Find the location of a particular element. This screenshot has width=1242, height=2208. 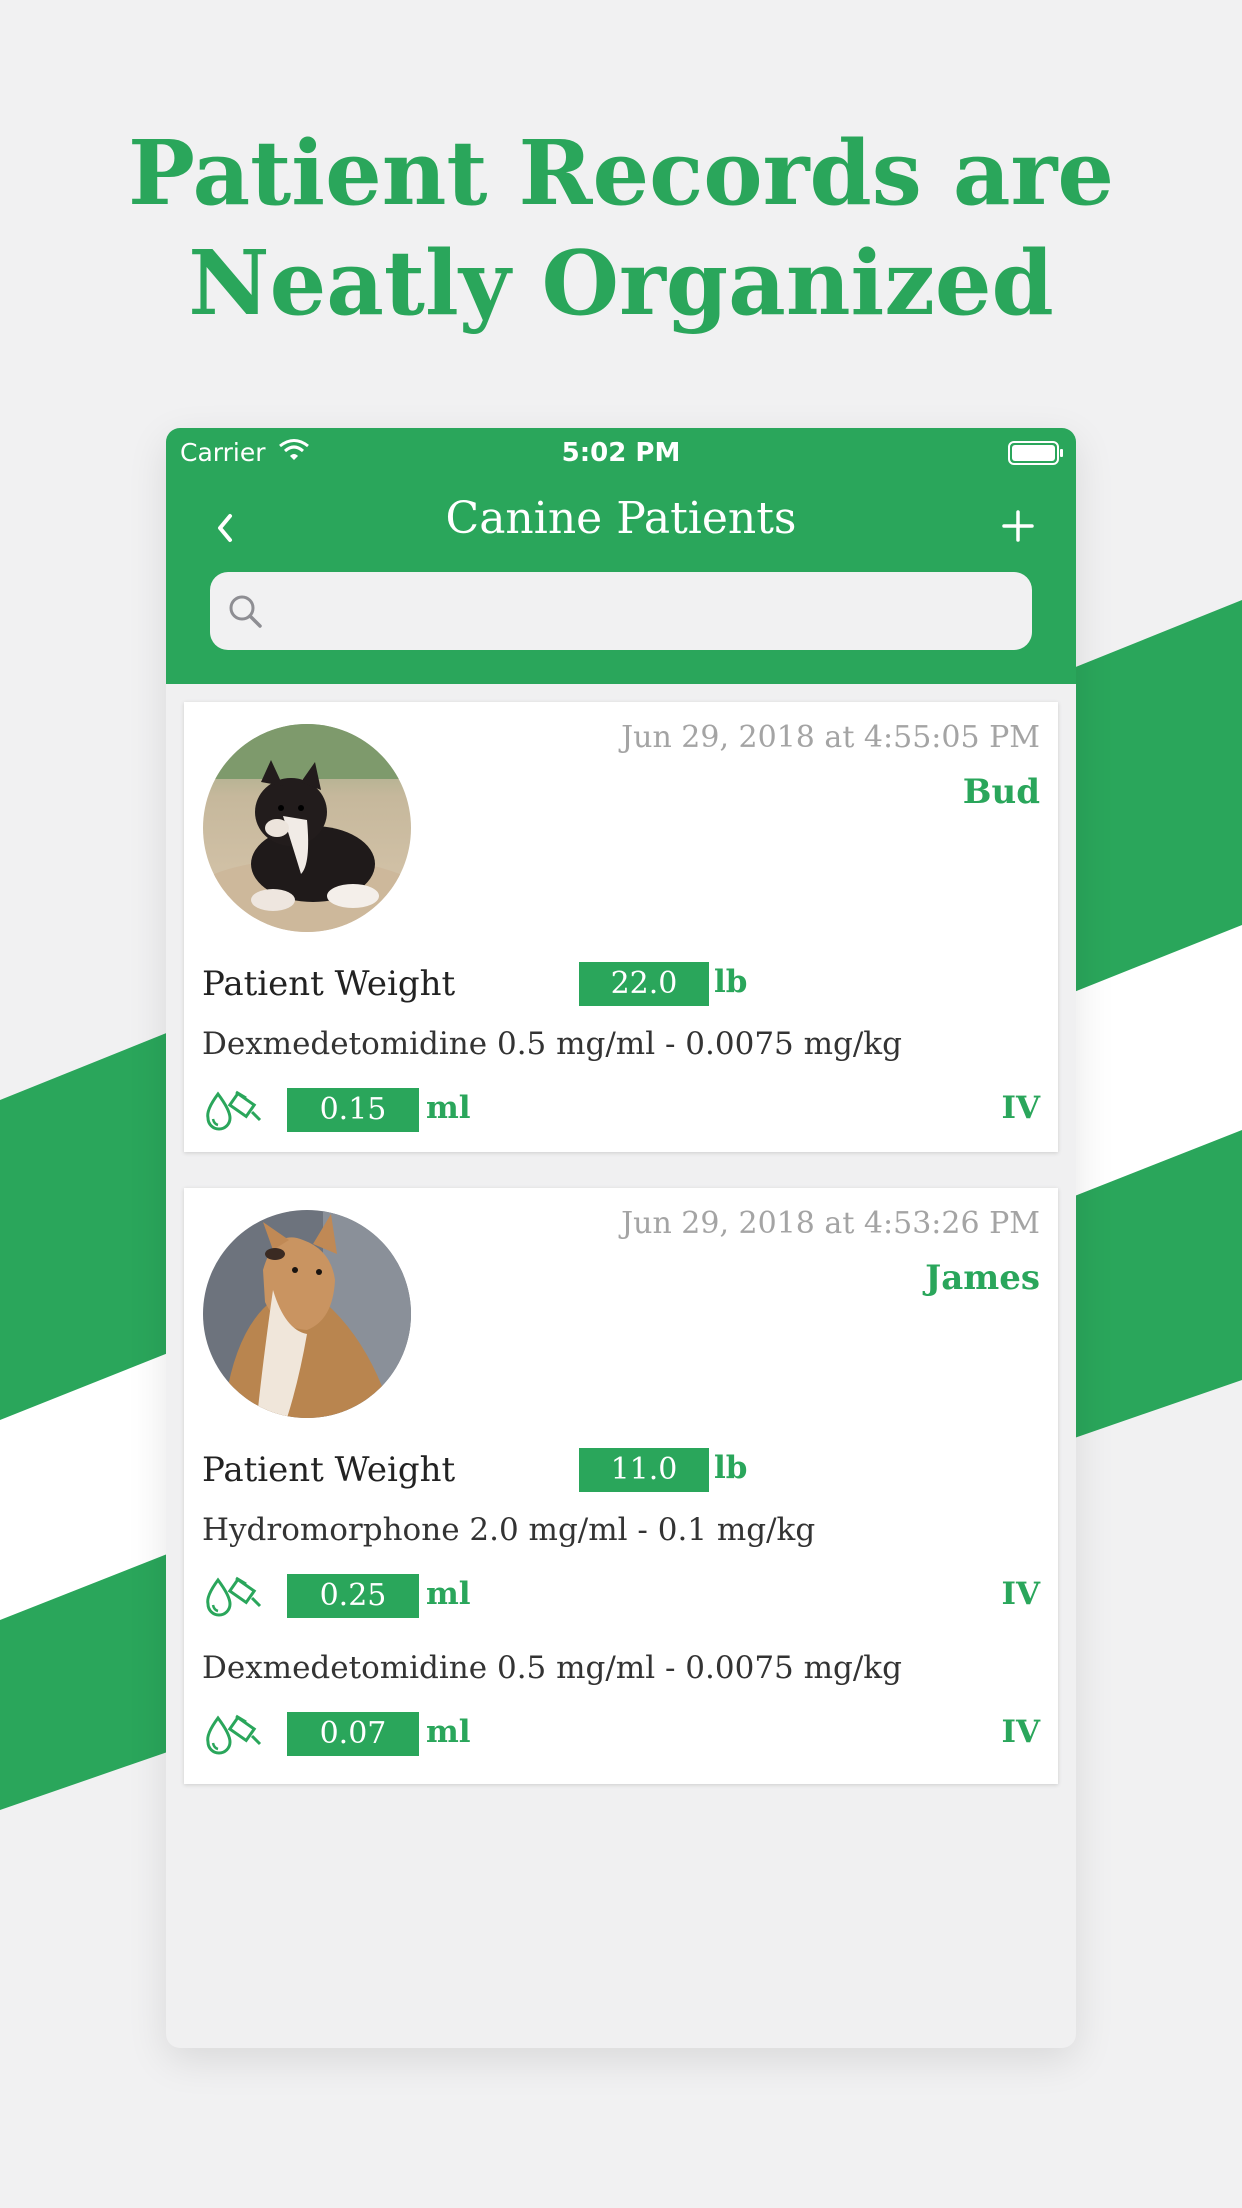

weight-value: 22.0 is located at coordinates (644, 984).